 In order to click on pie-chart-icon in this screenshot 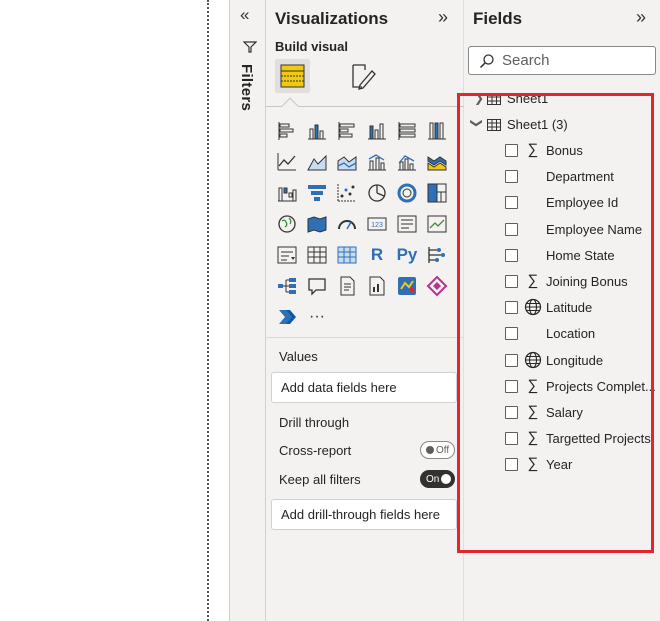, I will do `click(377, 193)`.